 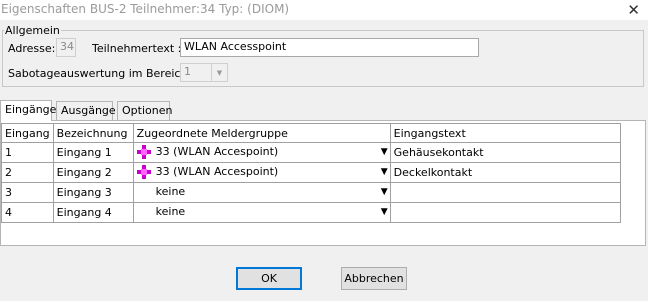 I want to click on general-group-title: Allgemein, so click(x=32, y=30).